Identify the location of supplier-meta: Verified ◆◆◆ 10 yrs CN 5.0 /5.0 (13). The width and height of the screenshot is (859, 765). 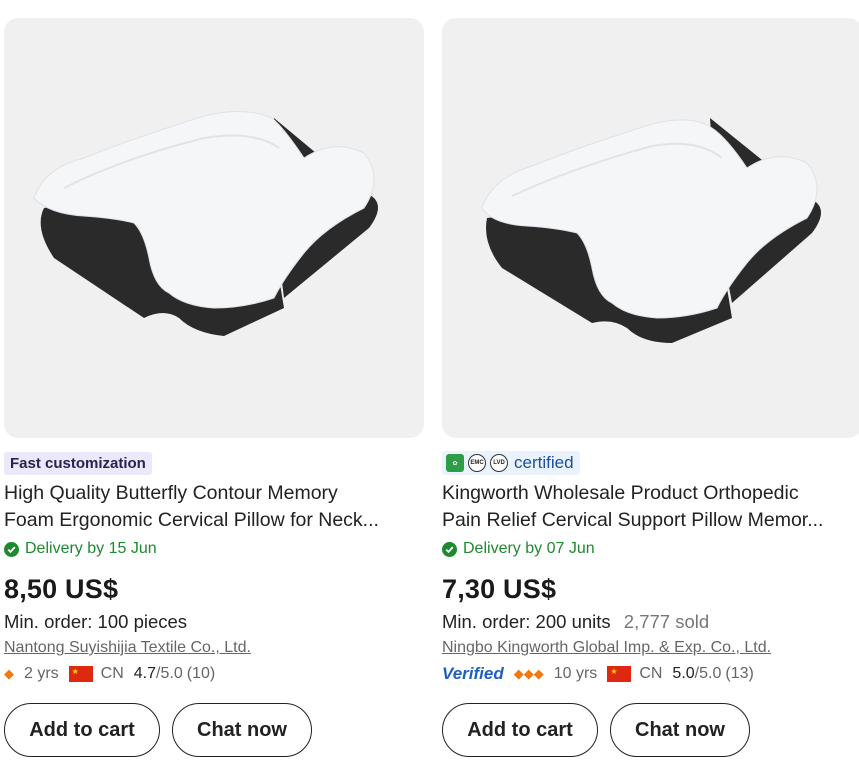
(650, 674).